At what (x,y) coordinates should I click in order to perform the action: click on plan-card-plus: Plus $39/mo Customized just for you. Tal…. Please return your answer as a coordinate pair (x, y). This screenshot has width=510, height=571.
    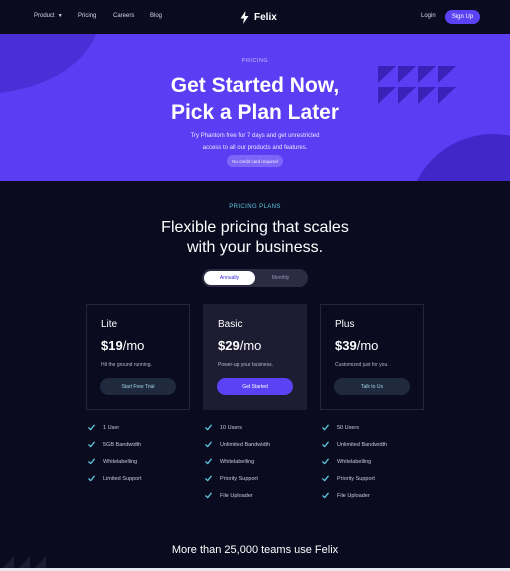
    Looking at the image, I should click on (372, 357).